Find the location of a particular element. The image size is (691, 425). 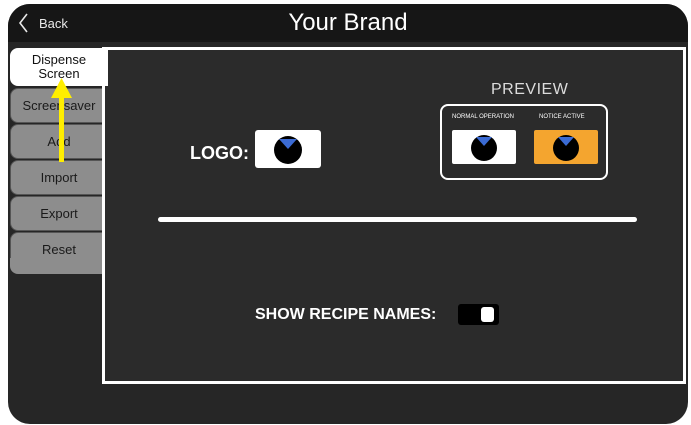

preview-label: PREVIEW is located at coordinates (530, 89).